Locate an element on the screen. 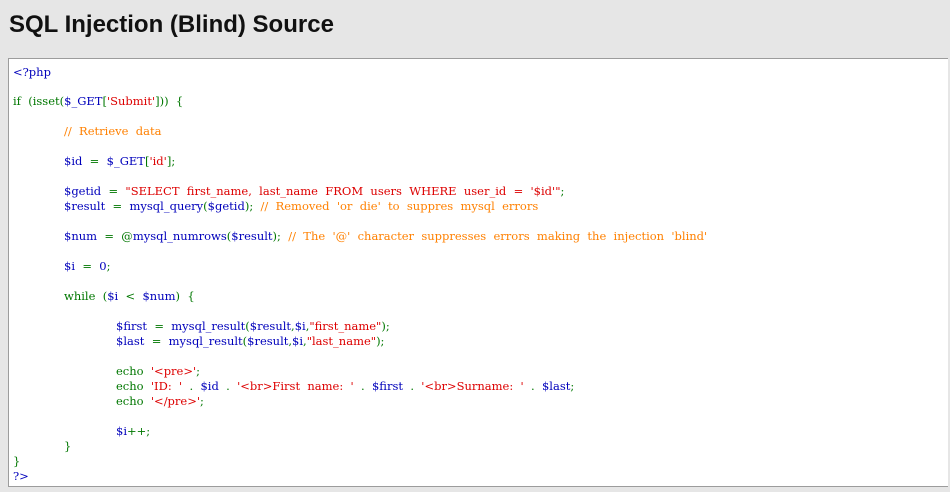  code-token: mysql_numrows is located at coordinates (179, 236).